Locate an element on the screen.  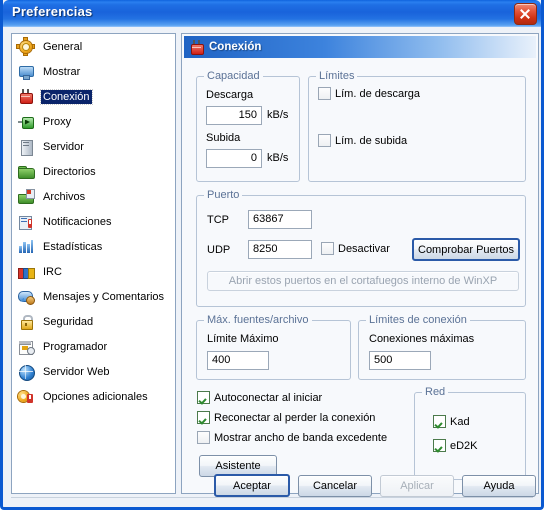
footer-divider is located at coordinates (272, 497).